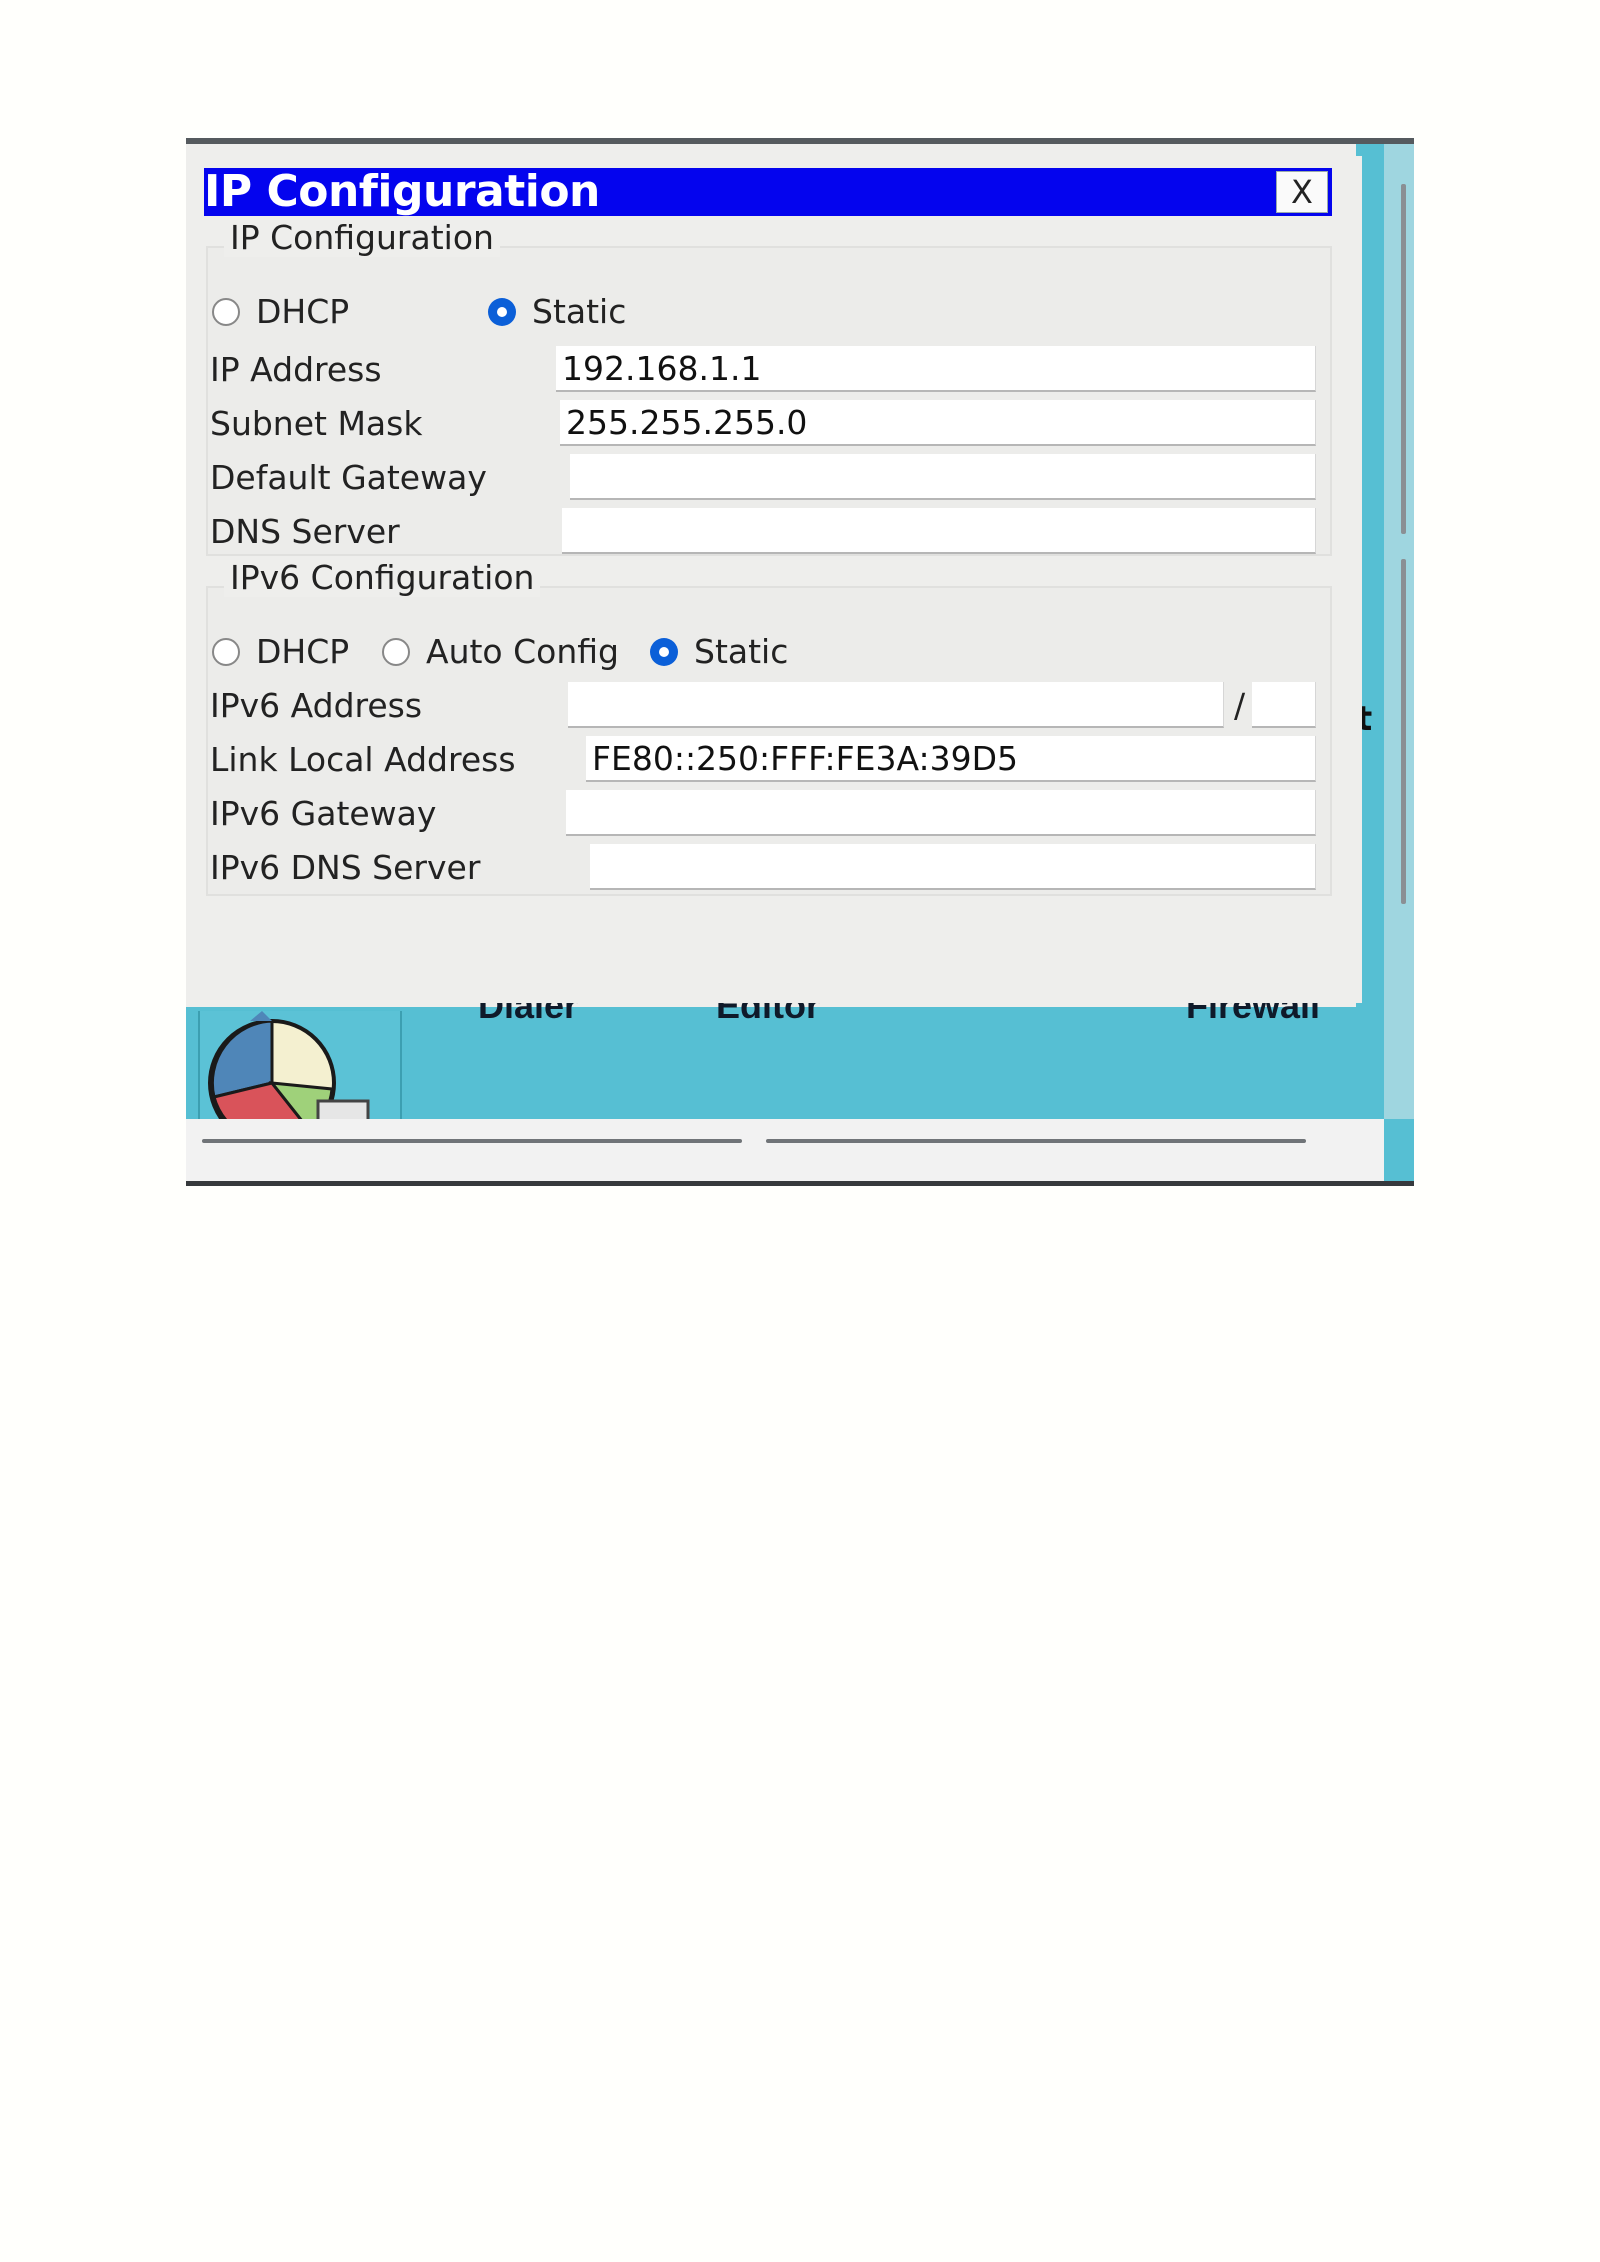  What do you see at coordinates (302, 311) in the screenshot?
I see `ipv4-dhcp-label: DHCP` at bounding box center [302, 311].